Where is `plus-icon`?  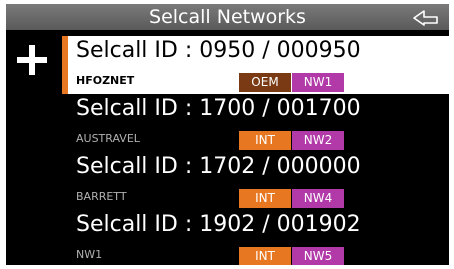
plus-icon is located at coordinates (32, 60).